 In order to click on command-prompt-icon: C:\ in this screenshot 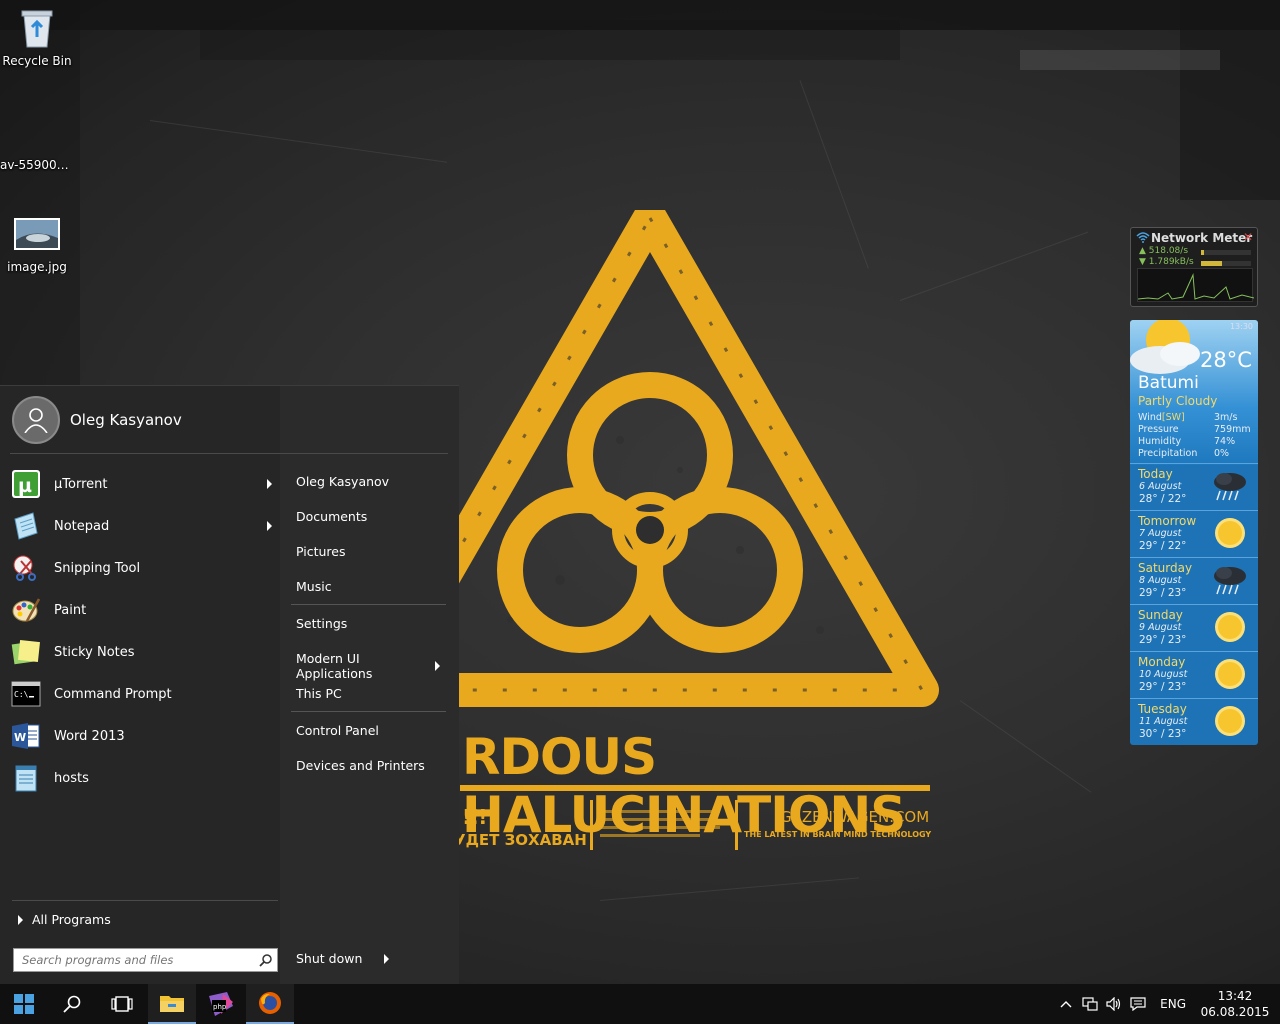, I will do `click(26, 694)`.